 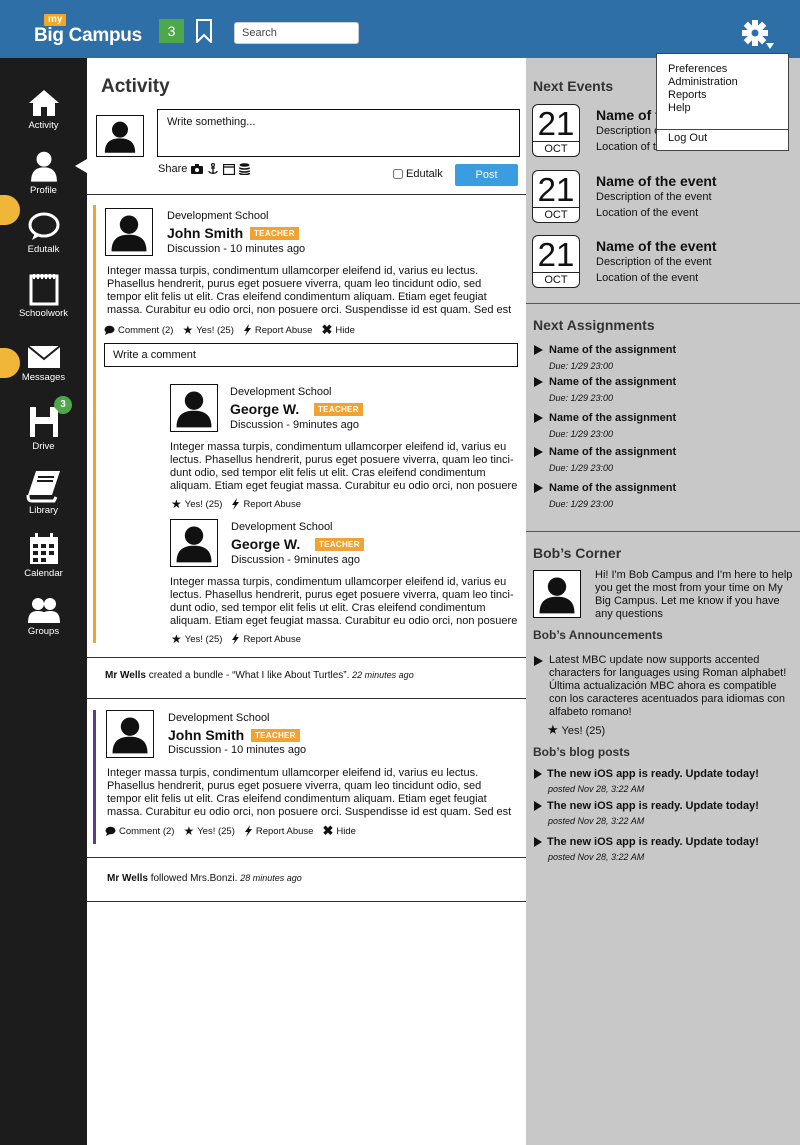 What do you see at coordinates (43, 363) in the screenshot?
I see `sidebar-item-messages: Messages` at bounding box center [43, 363].